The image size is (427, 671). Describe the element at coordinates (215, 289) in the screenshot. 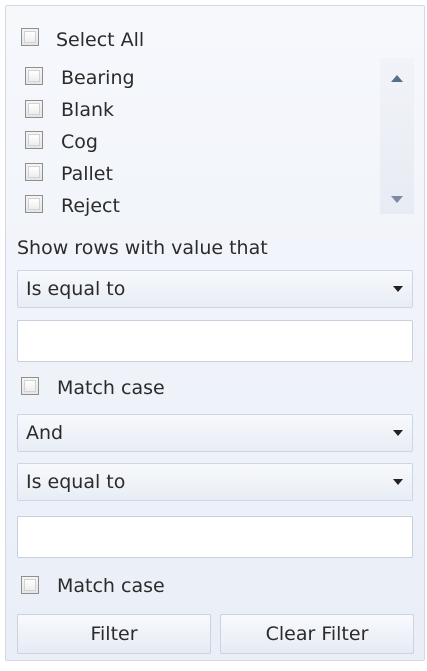

I see `filter1-operator-dropdown: Is equal to` at that location.